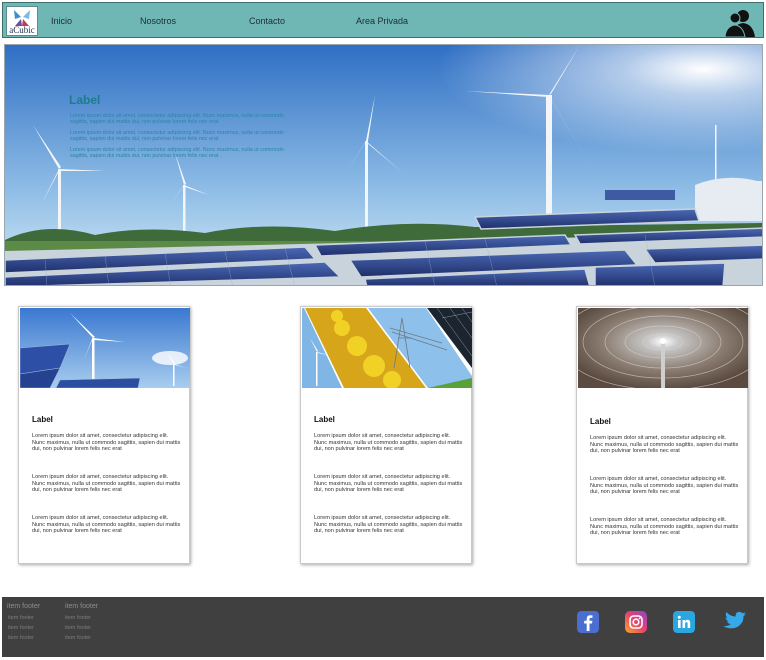 The width and height of the screenshot is (766, 660). I want to click on linkedin-icon, so click(684, 622).